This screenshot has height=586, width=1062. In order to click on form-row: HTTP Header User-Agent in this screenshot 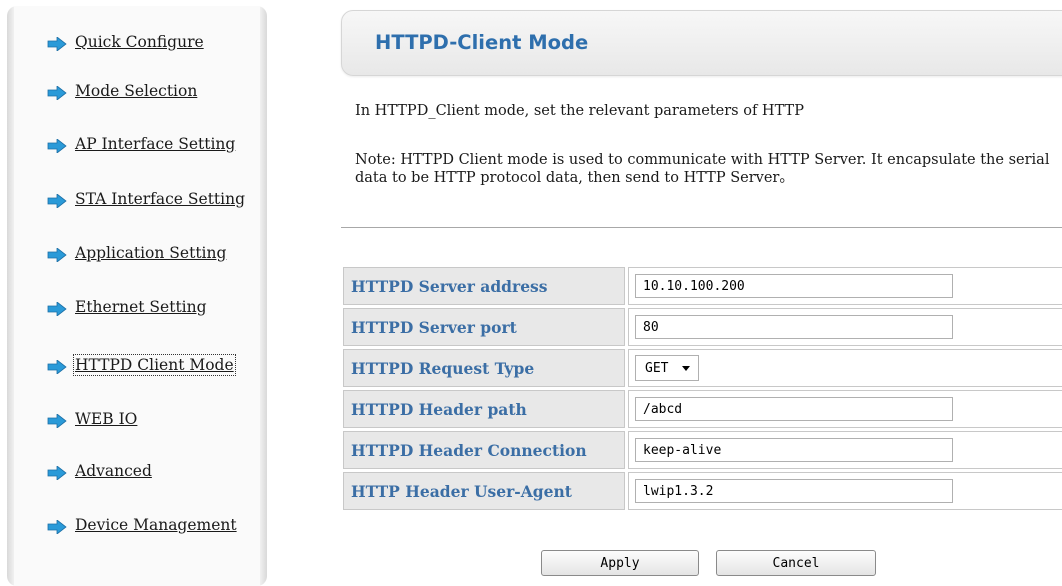, I will do `click(702, 491)`.